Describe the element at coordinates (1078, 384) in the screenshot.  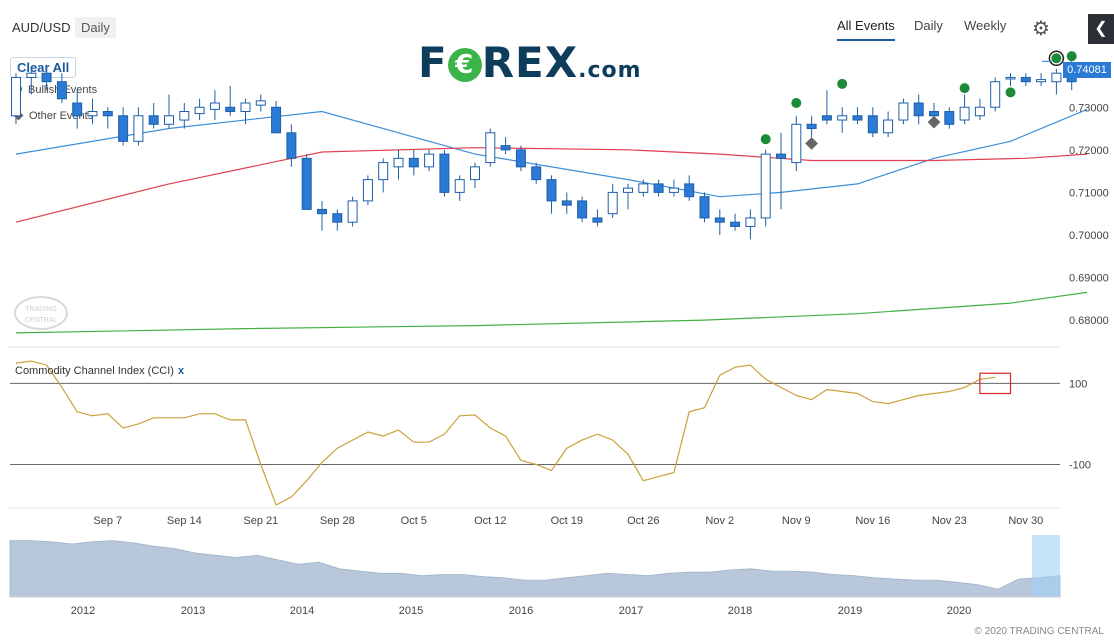
I see `cci-tick-label: 100` at that location.